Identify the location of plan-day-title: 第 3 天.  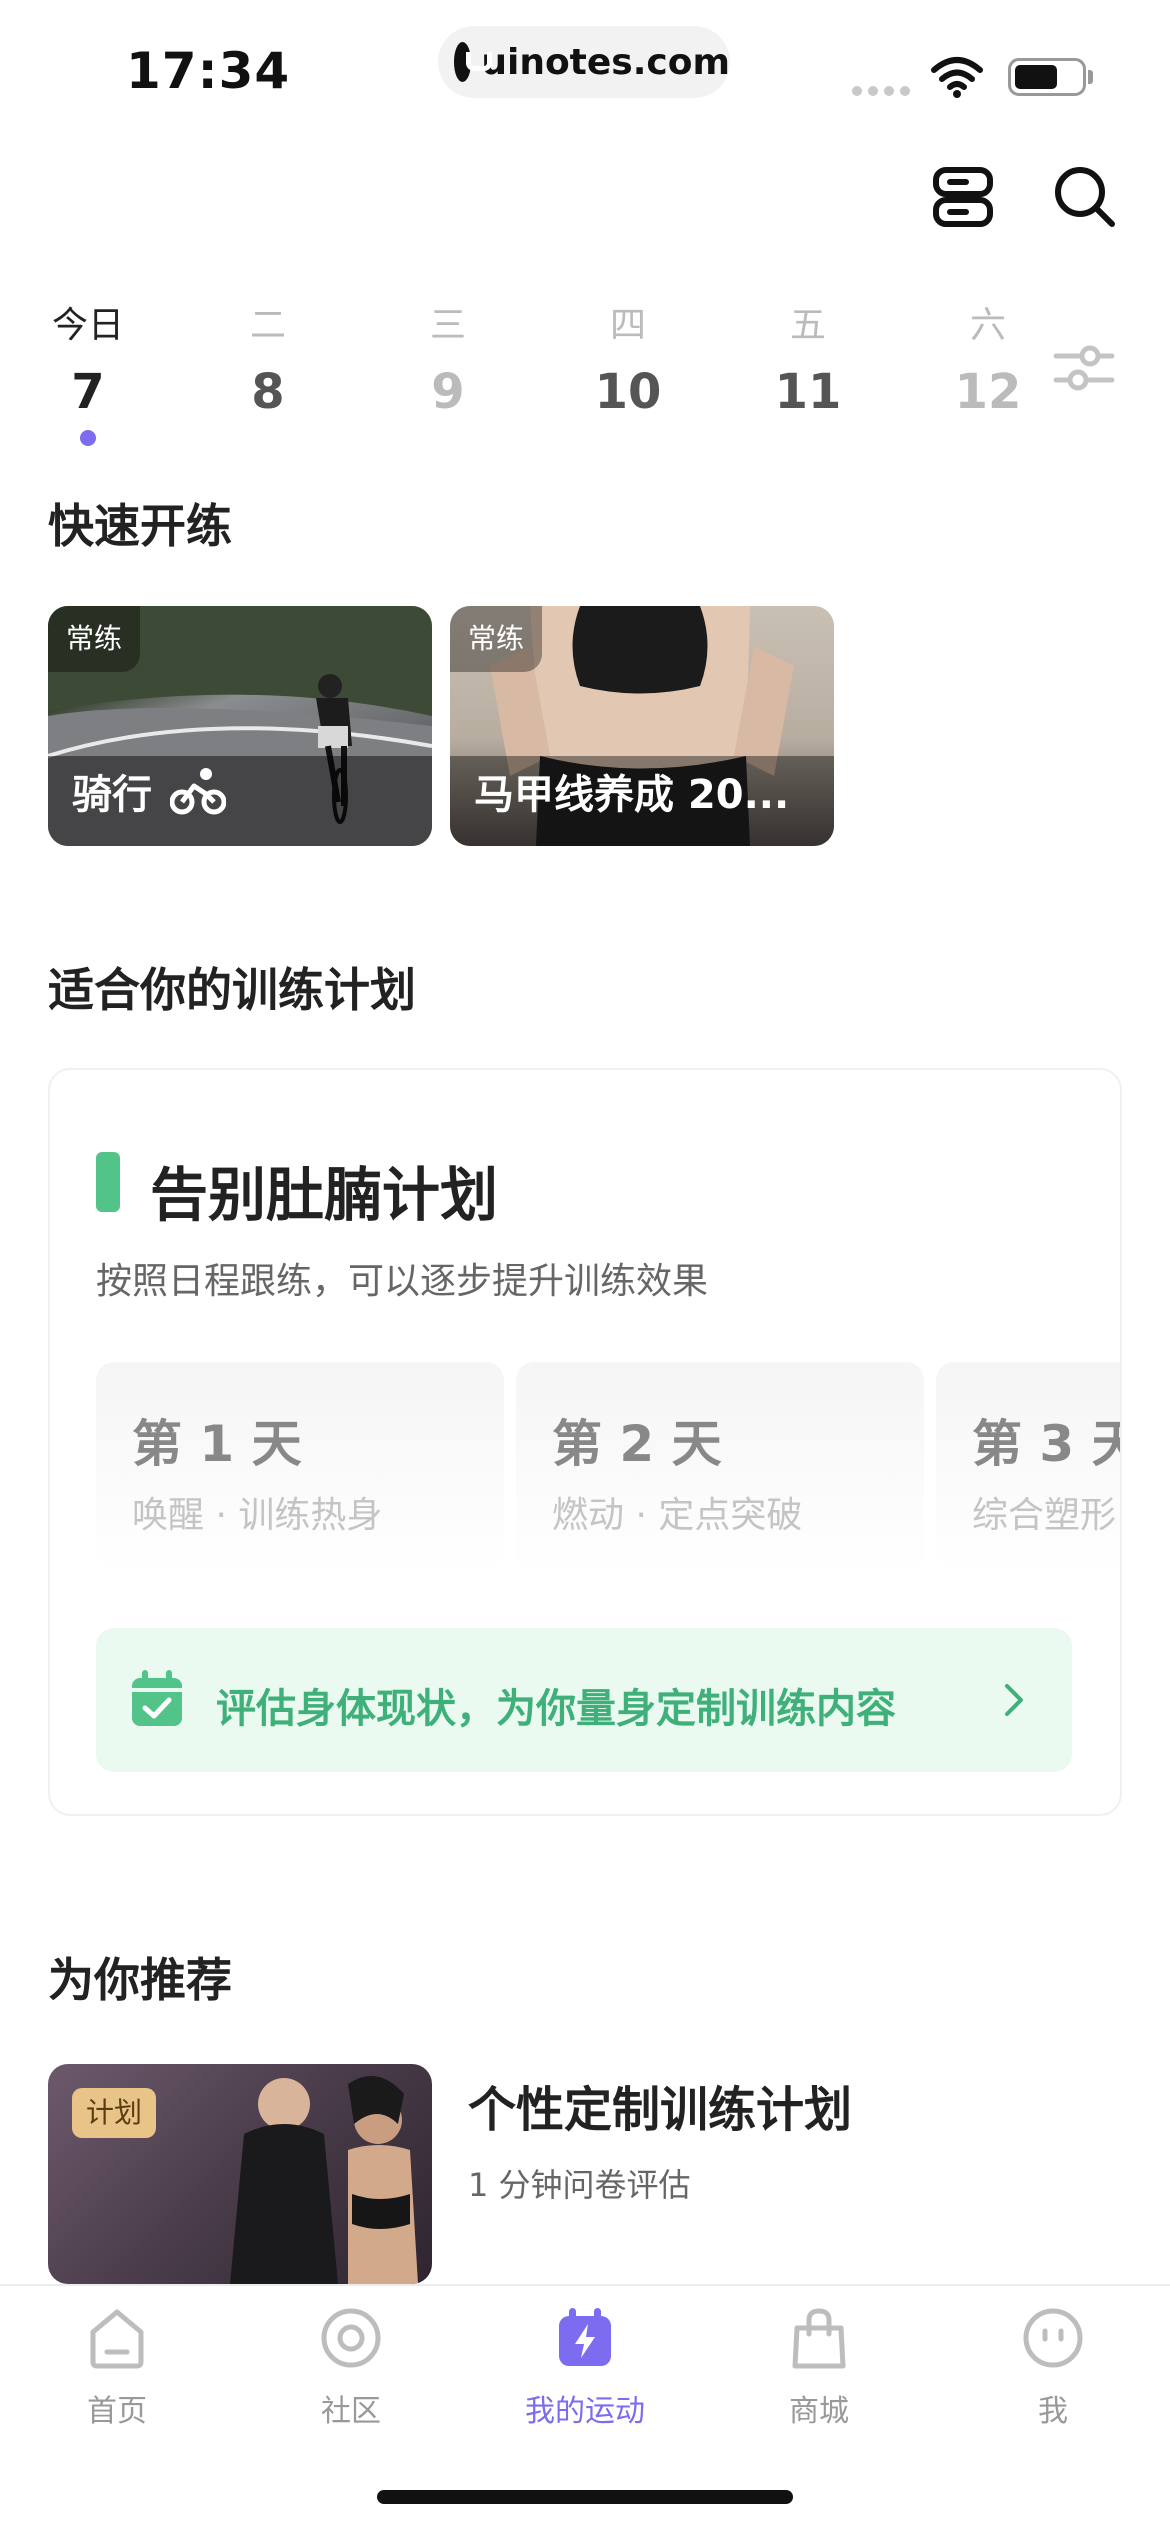
(1046, 1444).